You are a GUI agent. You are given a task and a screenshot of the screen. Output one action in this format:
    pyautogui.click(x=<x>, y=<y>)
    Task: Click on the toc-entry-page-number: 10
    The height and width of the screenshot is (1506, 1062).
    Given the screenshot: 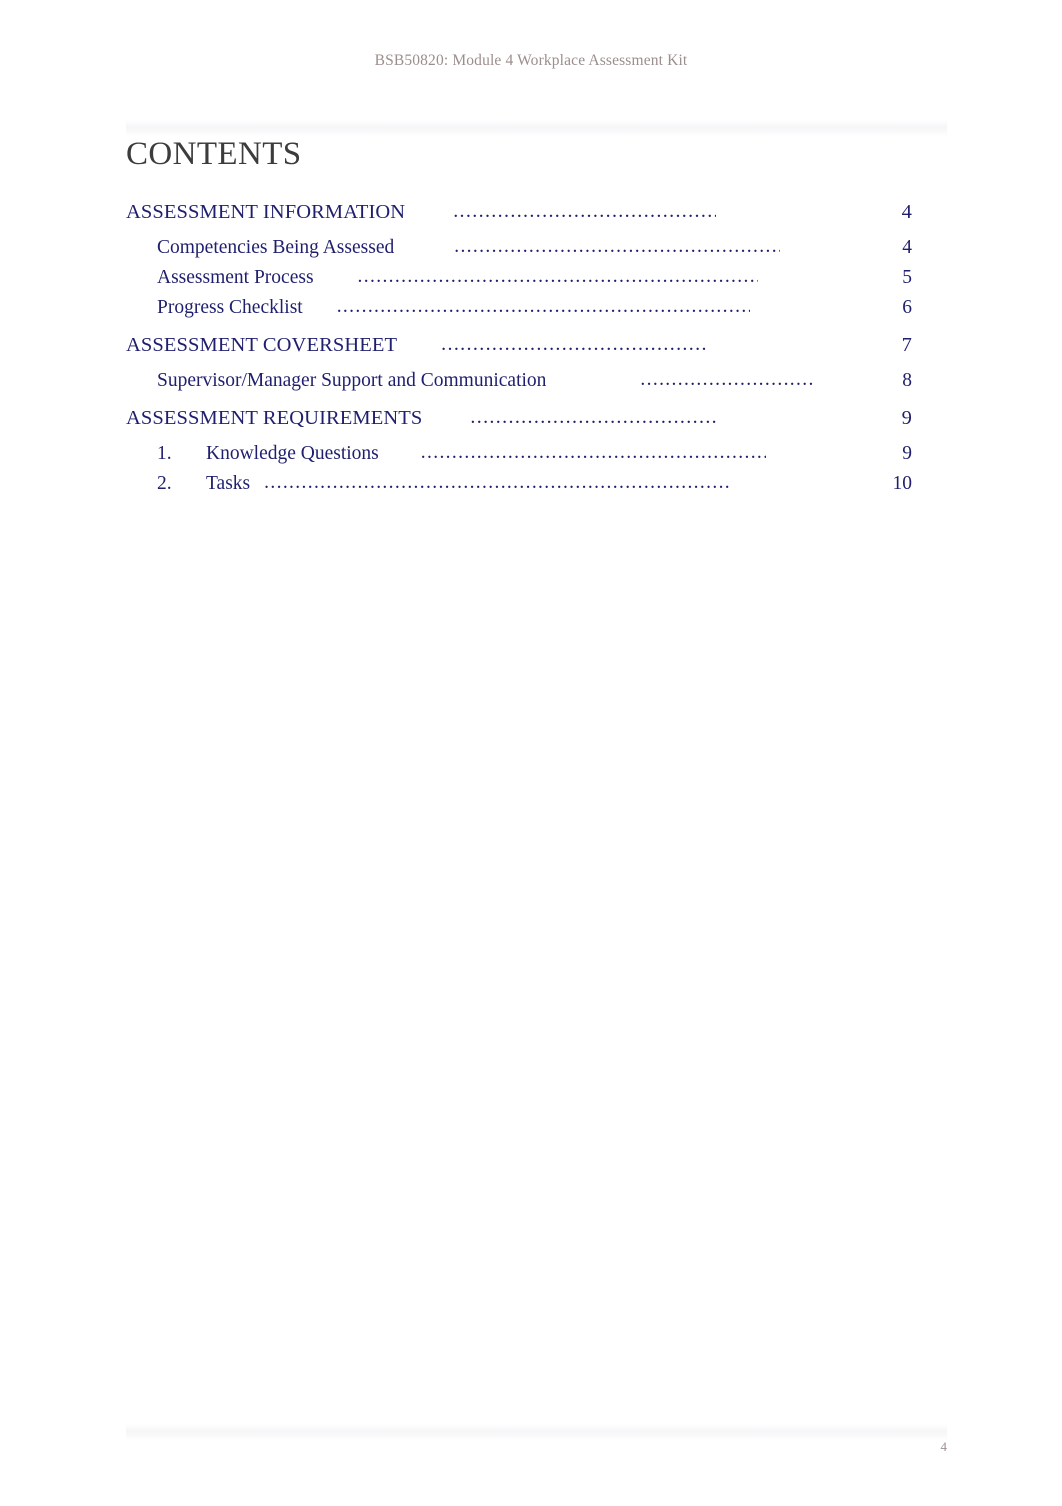 What is the action you would take?
    pyautogui.click(x=902, y=483)
    